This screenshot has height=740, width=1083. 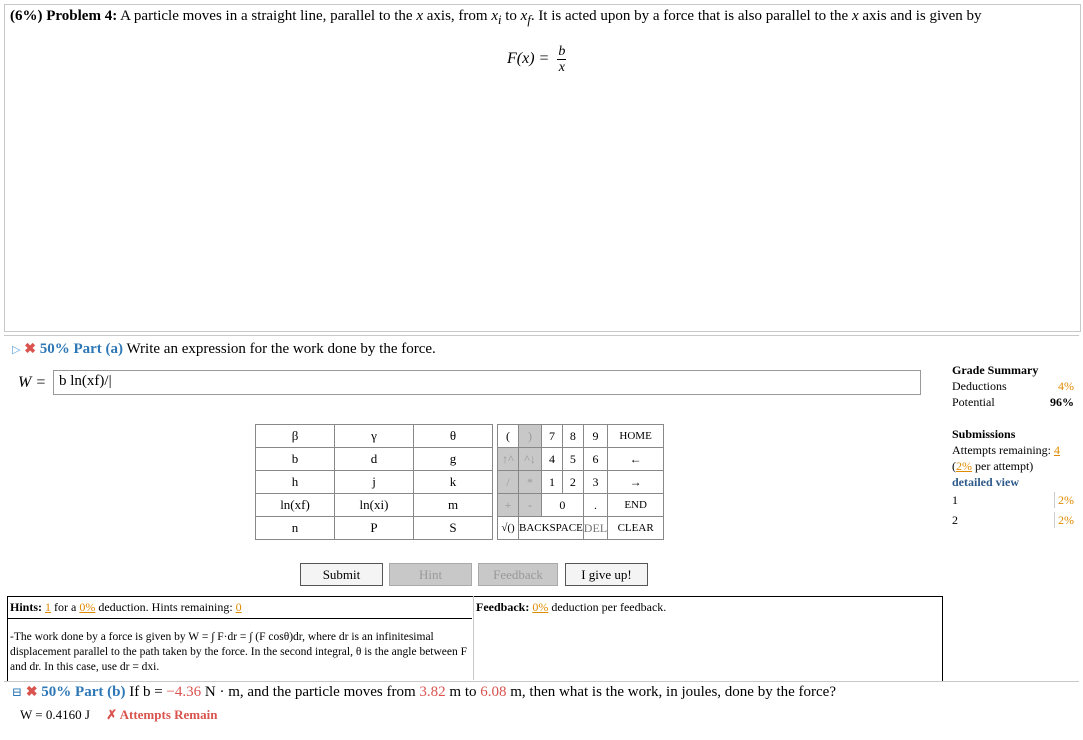 What do you see at coordinates (636, 436) in the screenshot?
I see `key-home: HOME` at bounding box center [636, 436].